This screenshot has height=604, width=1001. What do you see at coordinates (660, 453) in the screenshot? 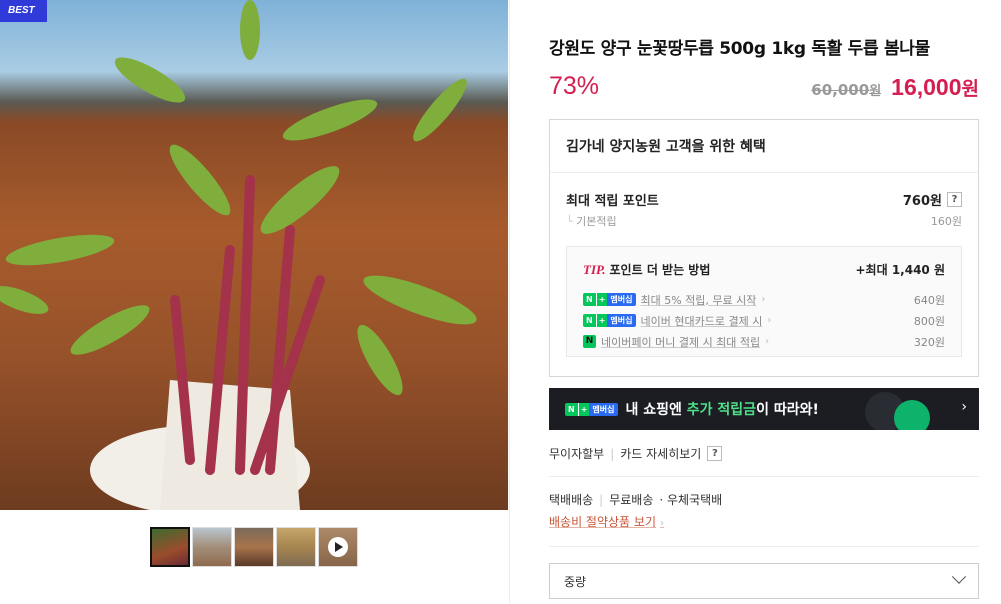
I see `card-detail-link: 카드 자세히보기` at bounding box center [660, 453].